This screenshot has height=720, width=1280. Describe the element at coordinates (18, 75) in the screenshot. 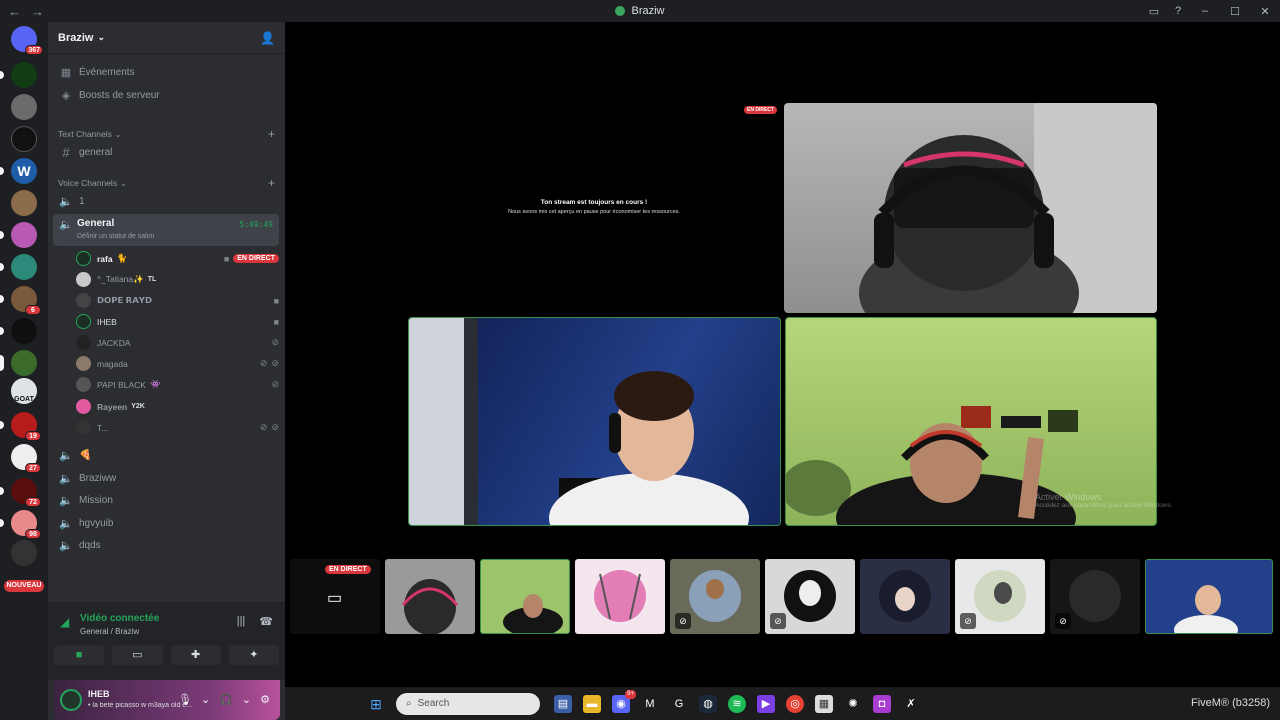

I see `server-elite-icon` at that location.